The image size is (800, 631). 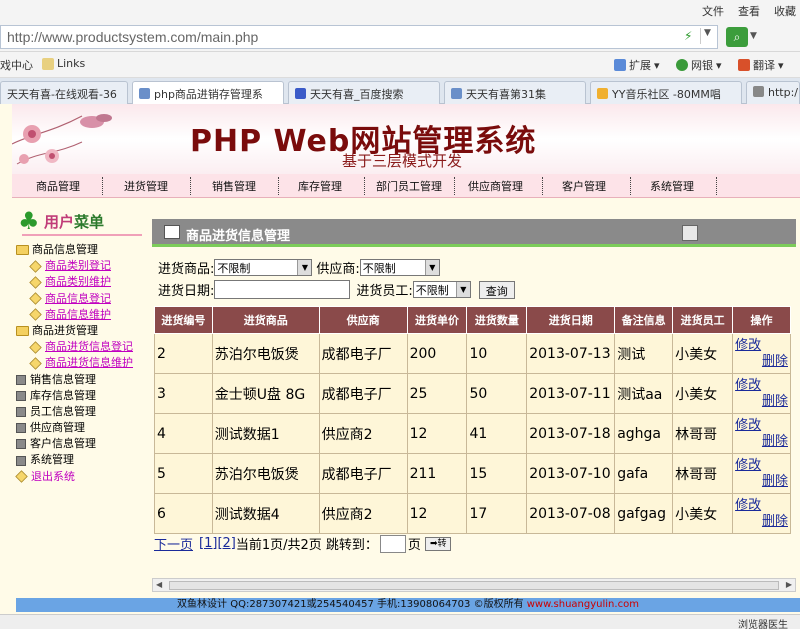 I want to click on scroll-thumb, so click(x=474, y=585).